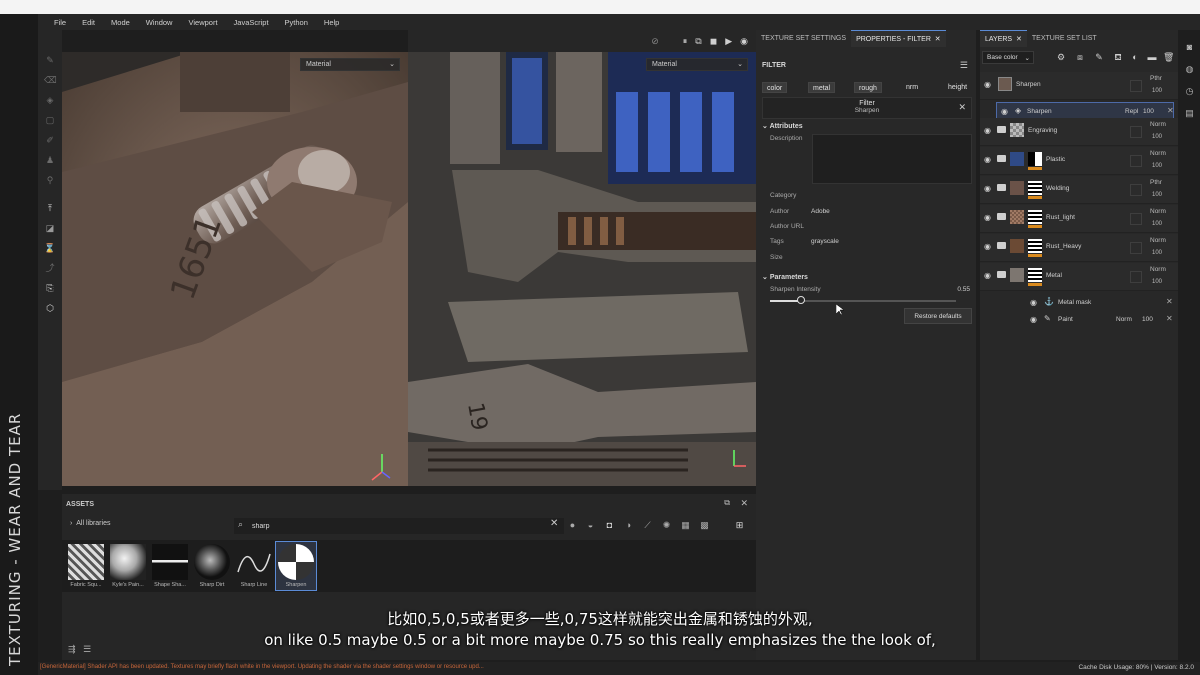  What do you see at coordinates (296, 566) in the screenshot?
I see `asset-sharpen: Sharpen` at bounding box center [296, 566].